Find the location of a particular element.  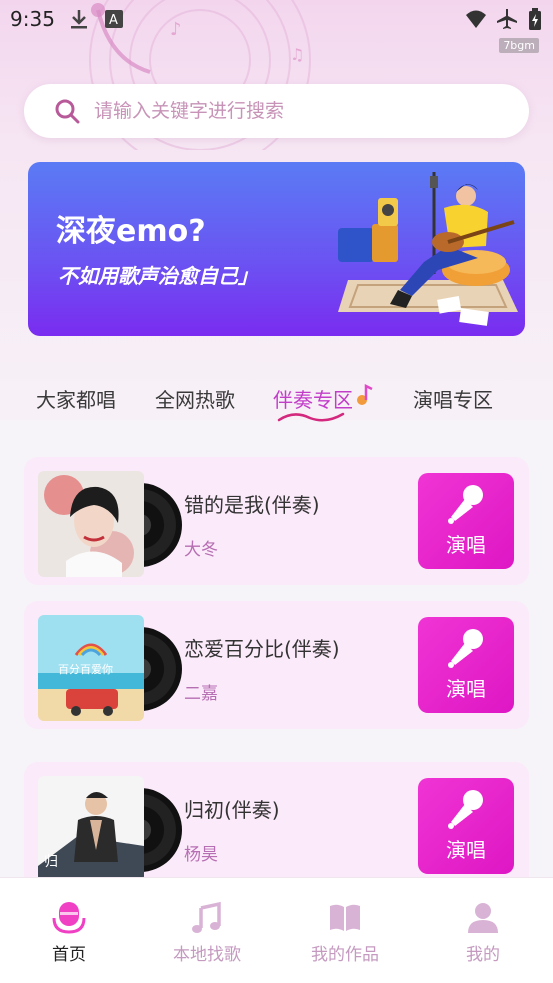

album-art: 归 is located at coordinates (110, 829).